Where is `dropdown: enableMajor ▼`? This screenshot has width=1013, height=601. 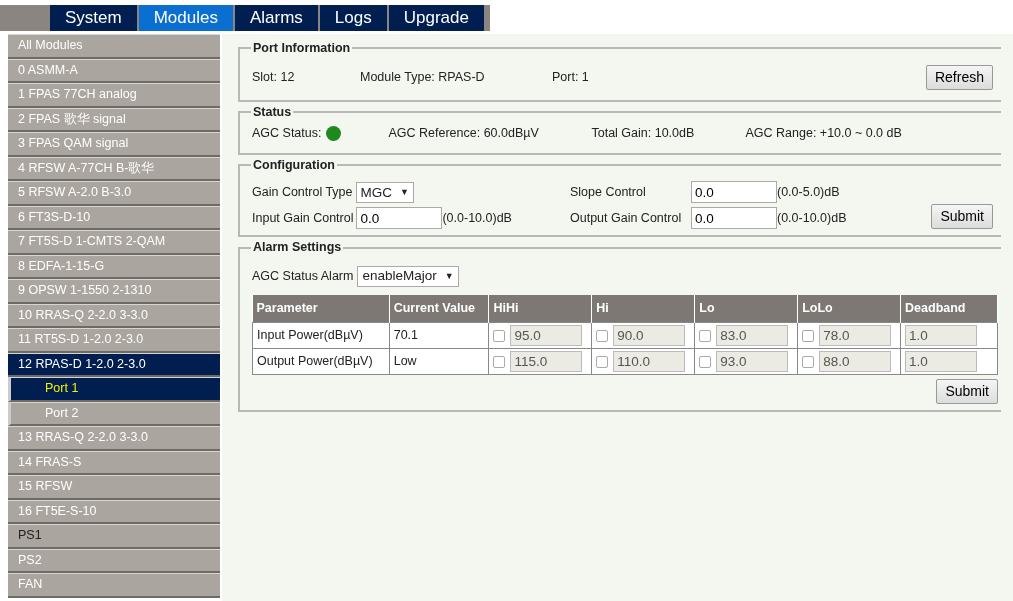 dropdown: enableMajor ▼ is located at coordinates (408, 276).